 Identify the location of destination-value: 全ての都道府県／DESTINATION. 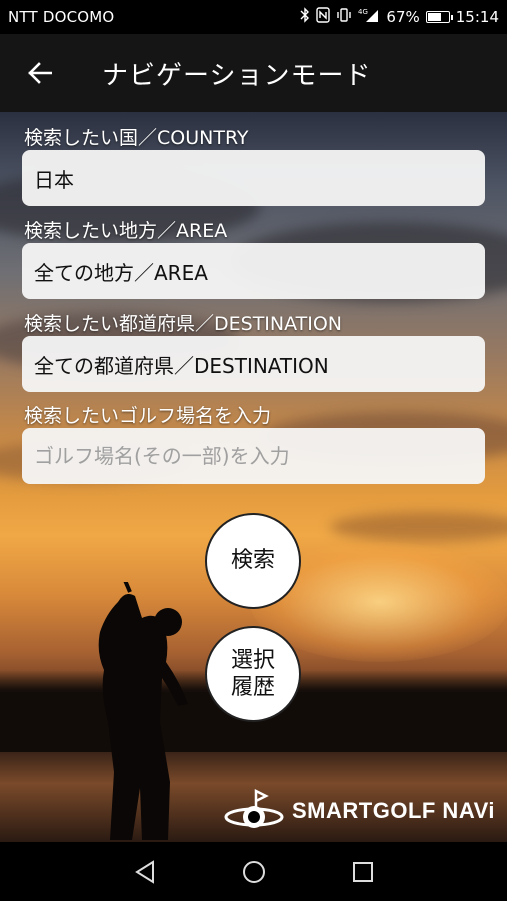
(181, 365).